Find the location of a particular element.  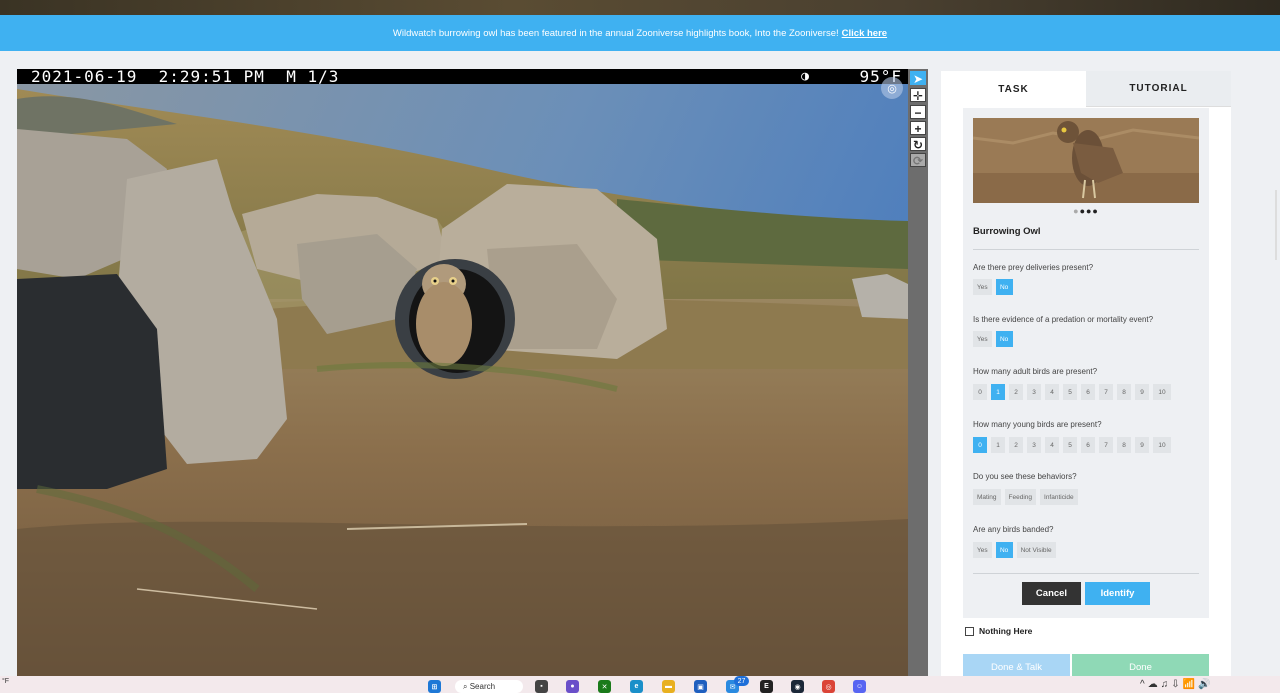

weather-widget: °F is located at coordinates (5, 681).